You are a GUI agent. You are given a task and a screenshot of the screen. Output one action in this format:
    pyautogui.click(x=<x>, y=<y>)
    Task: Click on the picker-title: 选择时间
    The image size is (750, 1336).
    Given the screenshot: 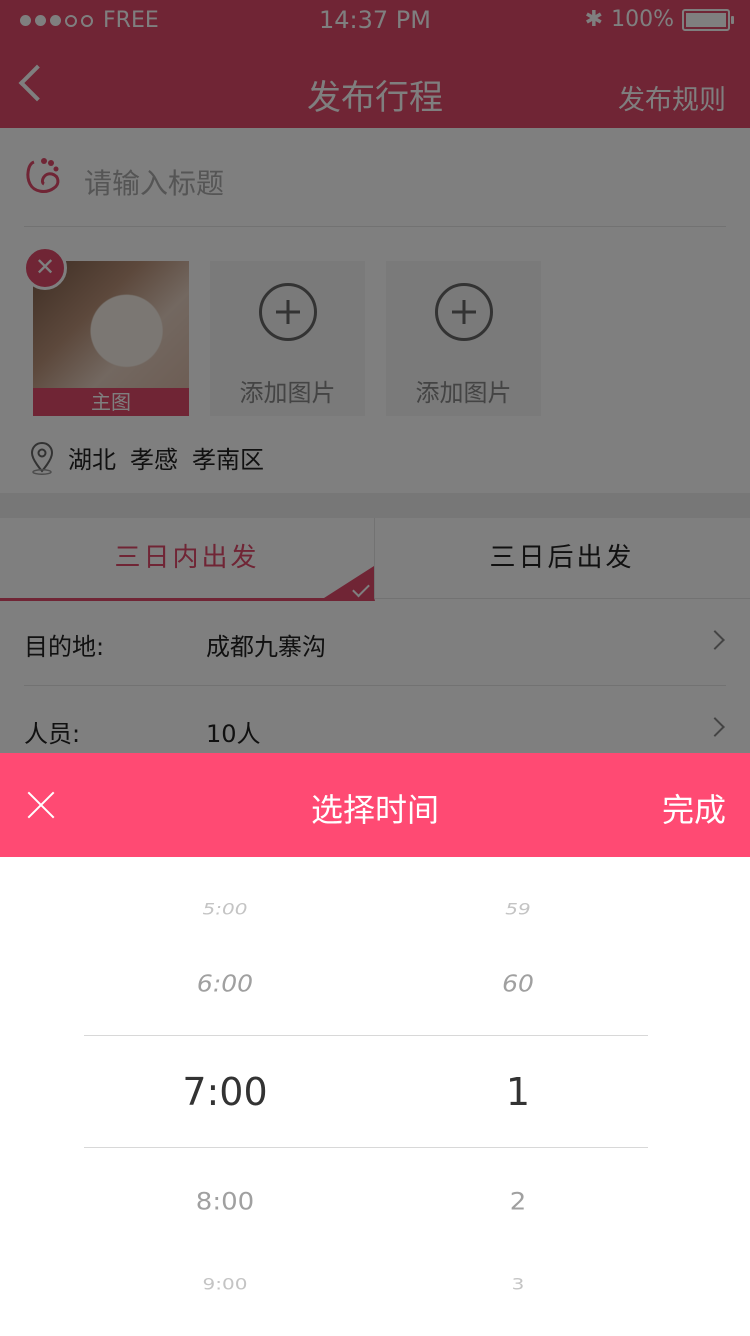 What is the action you would take?
    pyautogui.click(x=374, y=810)
    